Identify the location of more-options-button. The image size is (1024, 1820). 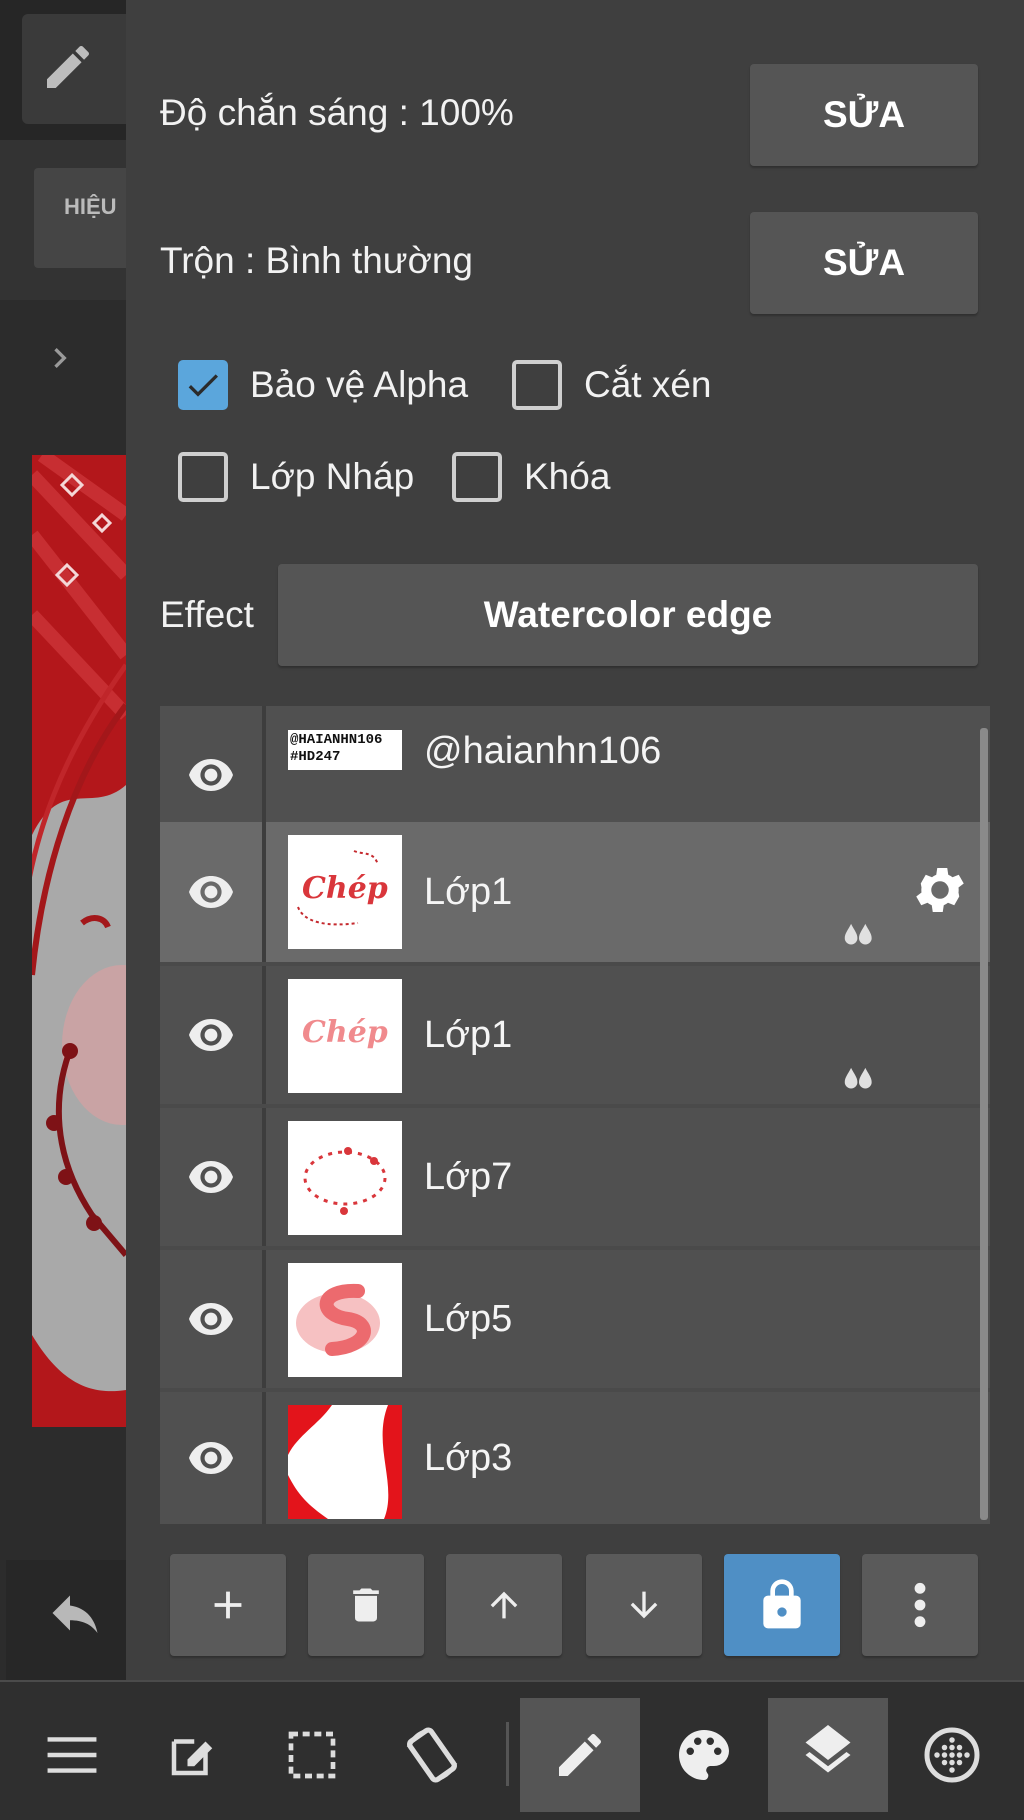
(920, 1605).